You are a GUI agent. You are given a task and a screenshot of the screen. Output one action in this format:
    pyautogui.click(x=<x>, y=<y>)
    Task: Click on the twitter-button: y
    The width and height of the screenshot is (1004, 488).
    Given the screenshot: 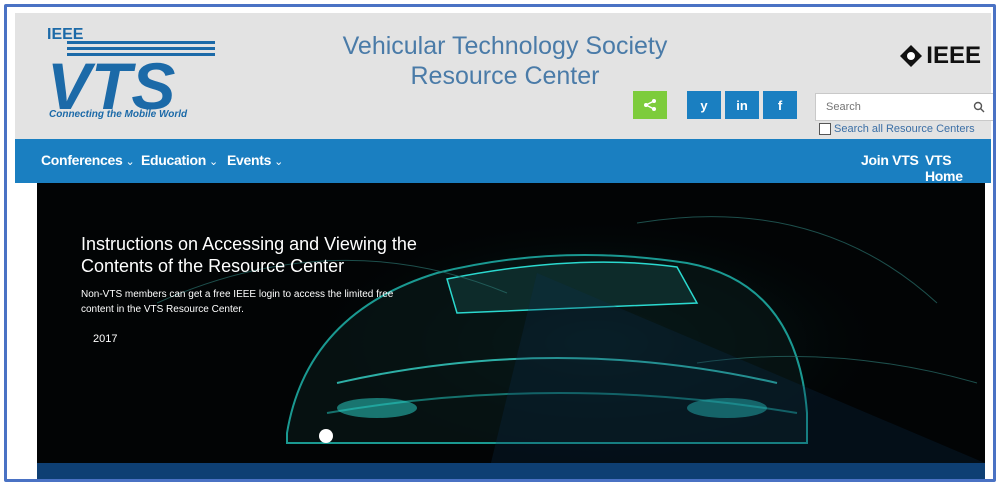 What is the action you would take?
    pyautogui.click(x=704, y=105)
    